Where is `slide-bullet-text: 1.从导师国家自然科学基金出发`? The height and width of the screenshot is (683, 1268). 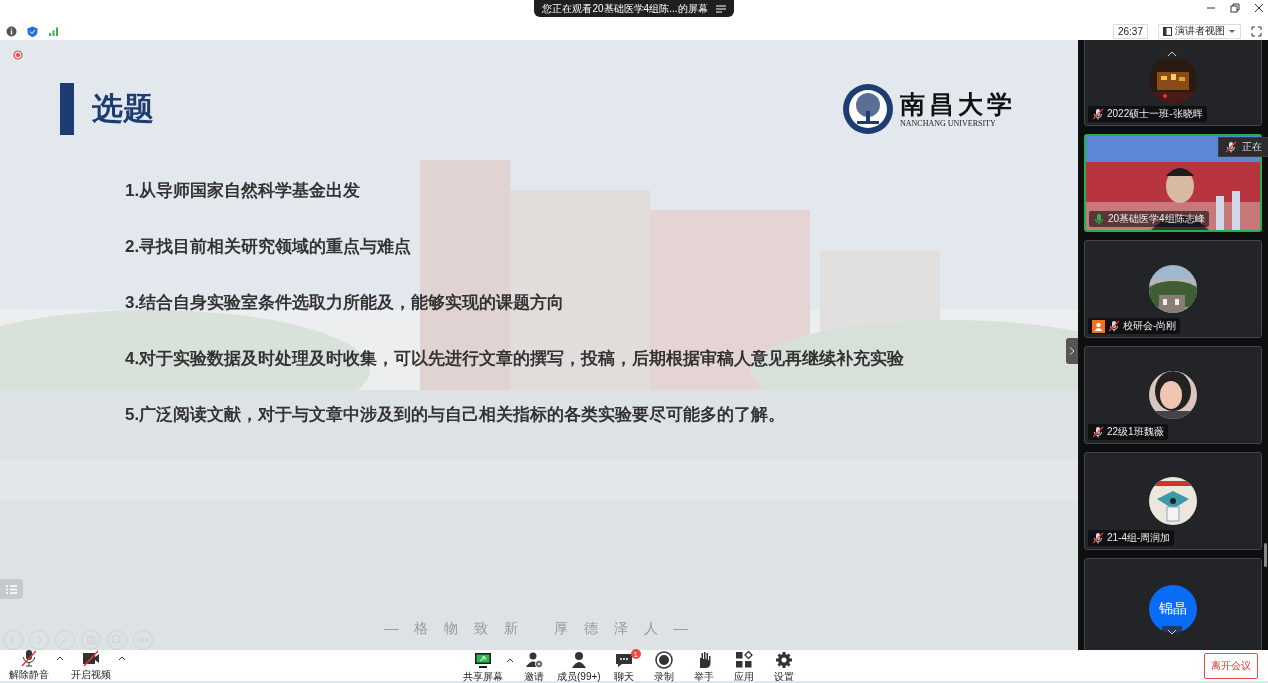
slide-bullet-text: 1.从导师国家自然科学基金出发 is located at coordinates (243, 191).